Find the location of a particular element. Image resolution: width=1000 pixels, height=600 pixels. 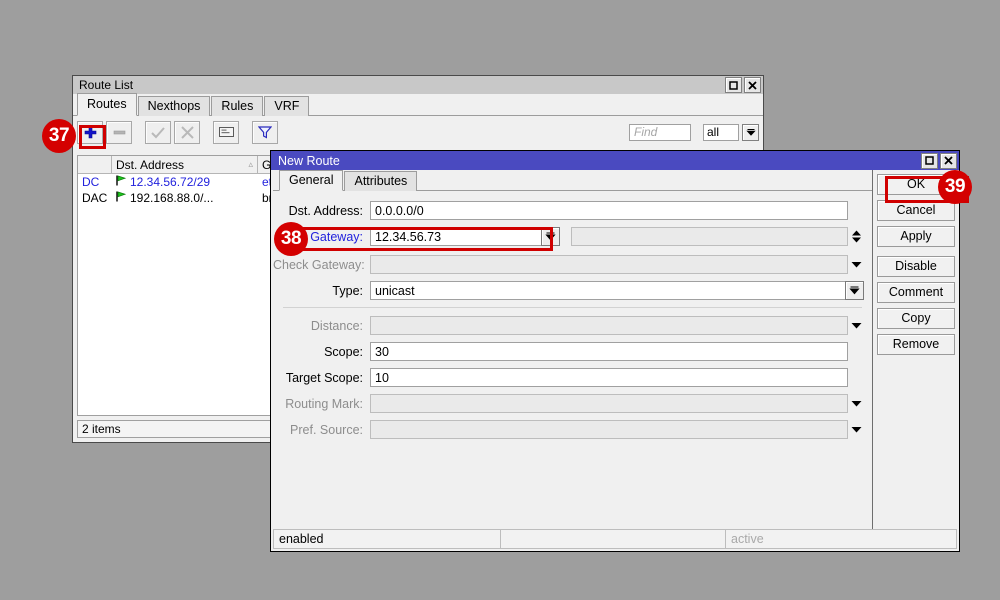

add-button is located at coordinates (90, 132).